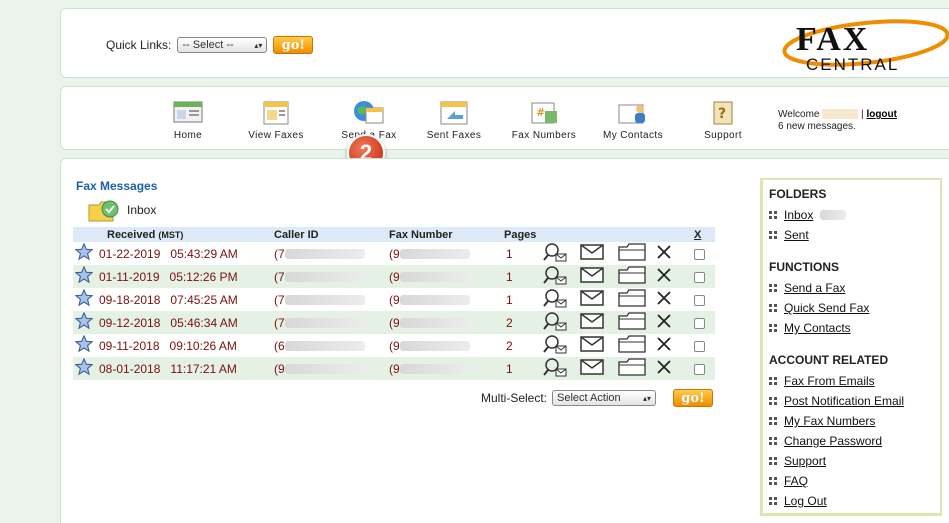 This screenshot has height=523, width=949. What do you see at coordinates (723, 113) in the screenshot?
I see `support-icon: ?` at bounding box center [723, 113].